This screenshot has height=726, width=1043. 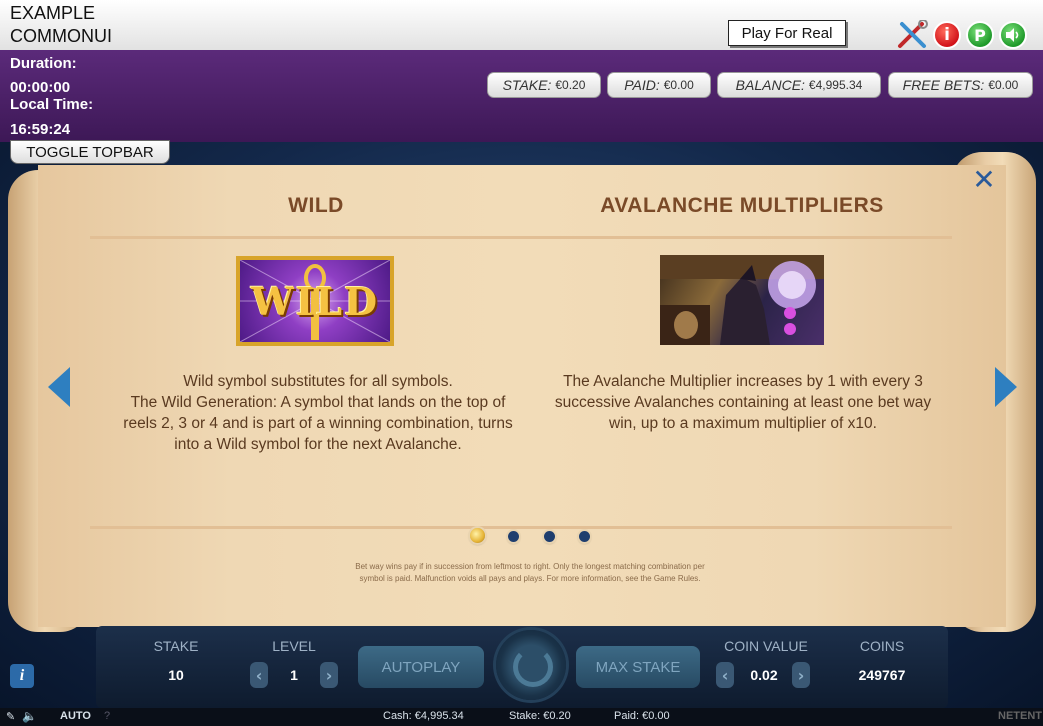 What do you see at coordinates (882, 646) in the screenshot?
I see `coins-label: COINS` at bounding box center [882, 646].